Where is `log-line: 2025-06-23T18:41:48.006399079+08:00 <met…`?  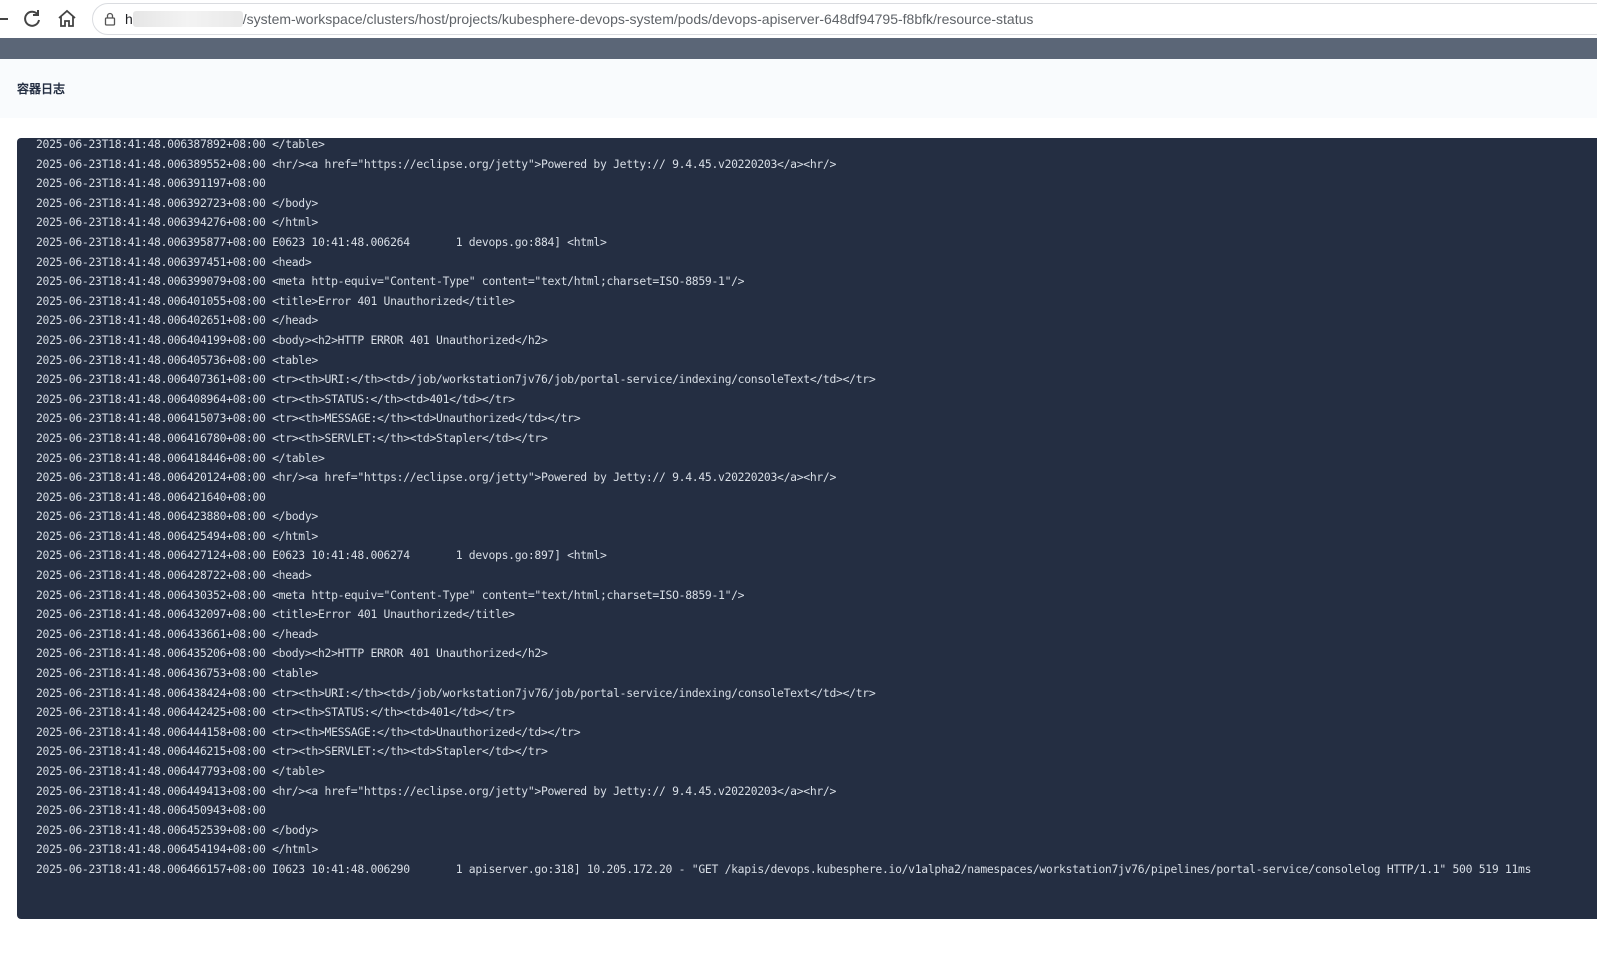 log-line: 2025-06-23T18:41:48.006399079+08:00 <met… is located at coordinates (390, 281).